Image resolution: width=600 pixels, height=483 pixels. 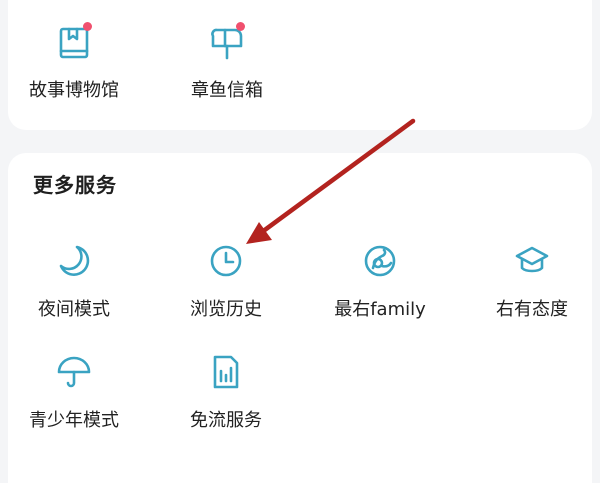 I want to click on family-icon, so click(x=380, y=261).